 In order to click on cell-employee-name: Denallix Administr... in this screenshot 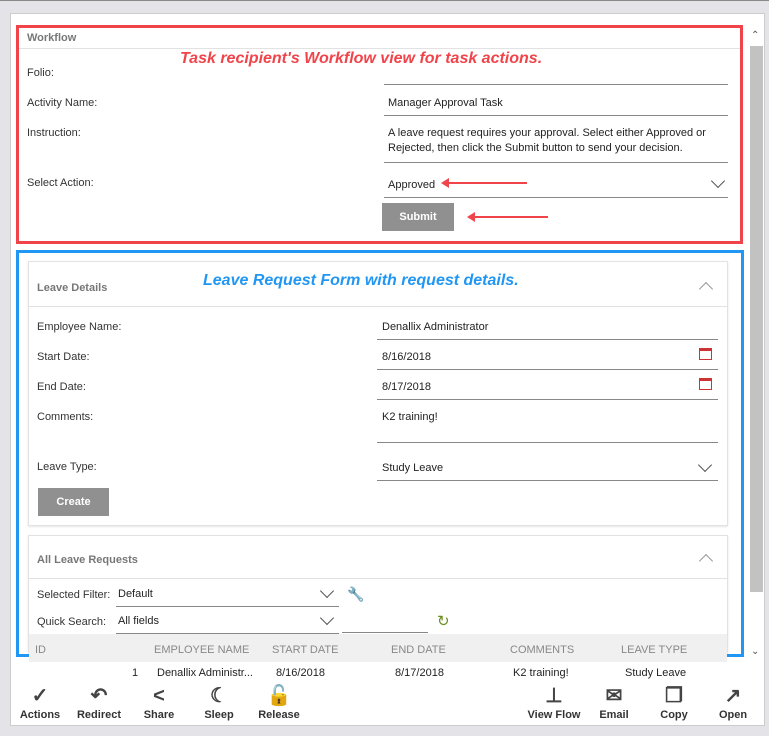, I will do `click(205, 673)`.